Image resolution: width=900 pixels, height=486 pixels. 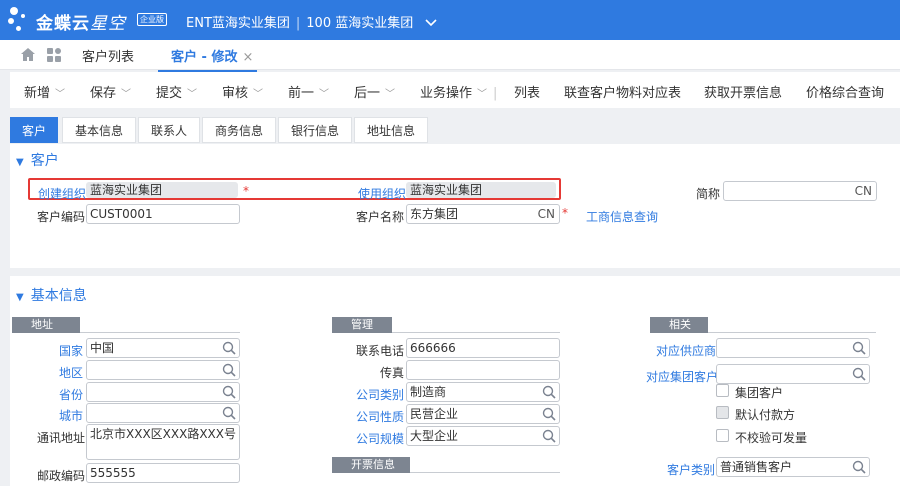 I want to click on edition-badge: 企业版, so click(x=152, y=19).